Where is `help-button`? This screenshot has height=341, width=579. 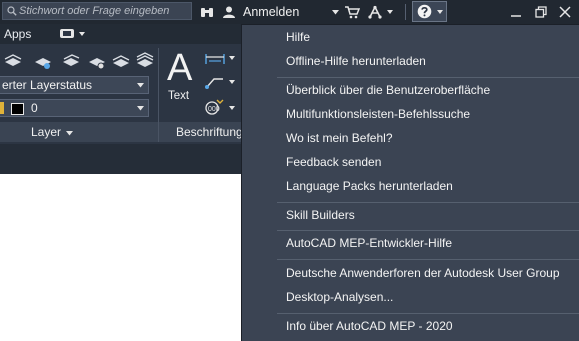 help-button is located at coordinates (429, 11).